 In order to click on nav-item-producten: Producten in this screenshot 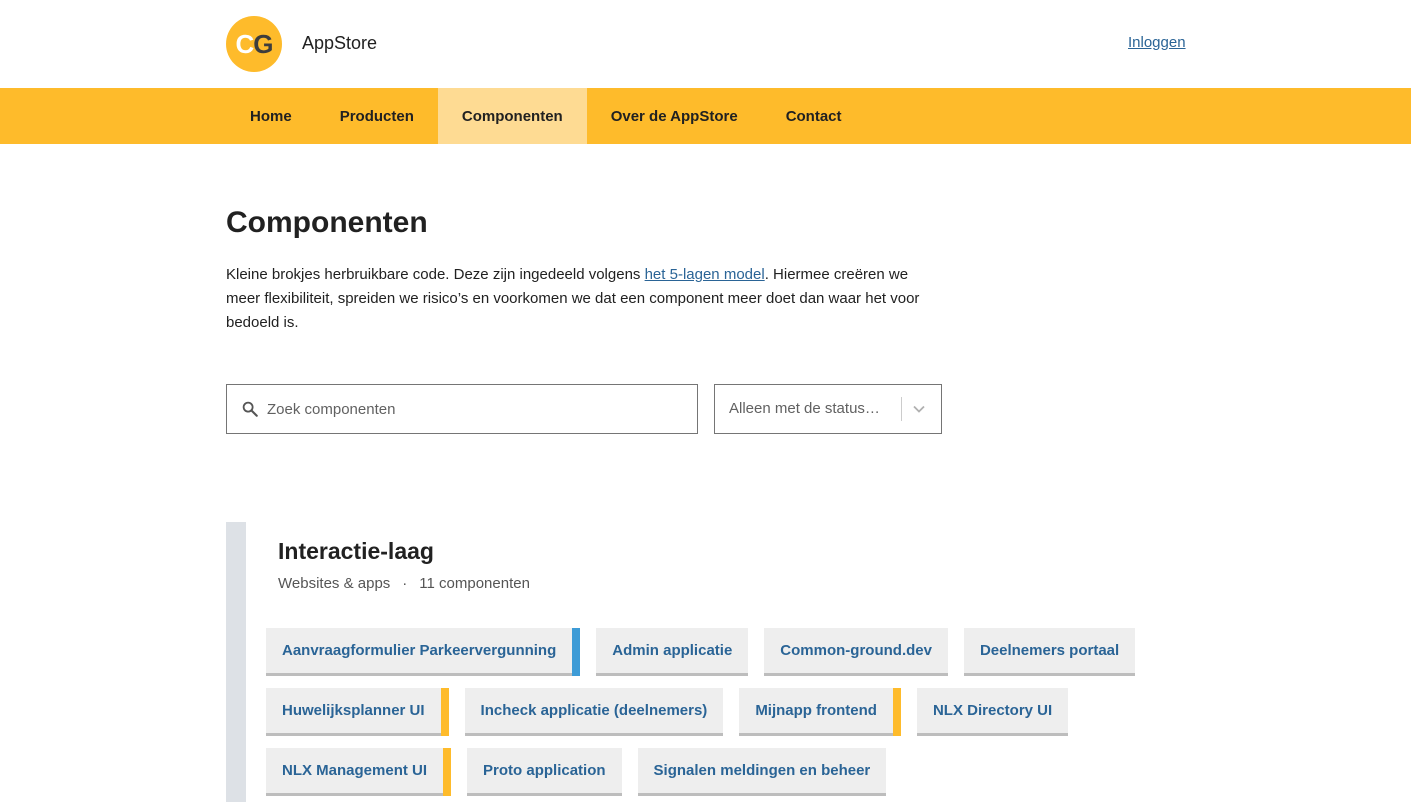, I will do `click(377, 116)`.